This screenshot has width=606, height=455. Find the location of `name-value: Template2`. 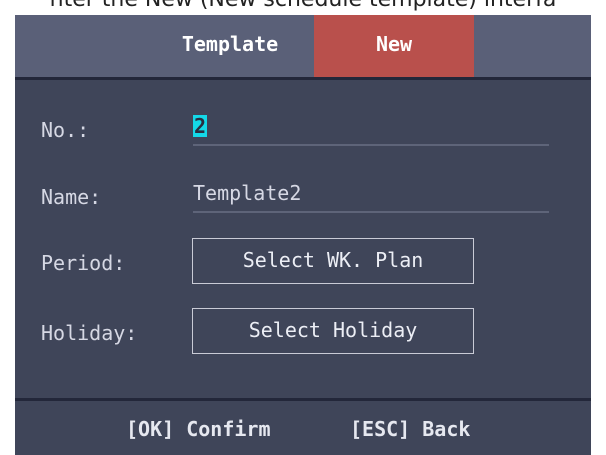

name-value: Template2 is located at coordinates (247, 193).